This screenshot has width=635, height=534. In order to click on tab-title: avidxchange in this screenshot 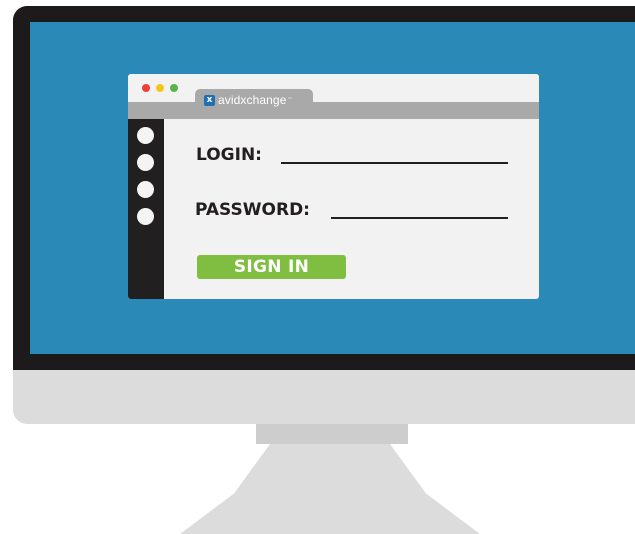, I will do `click(252, 100)`.